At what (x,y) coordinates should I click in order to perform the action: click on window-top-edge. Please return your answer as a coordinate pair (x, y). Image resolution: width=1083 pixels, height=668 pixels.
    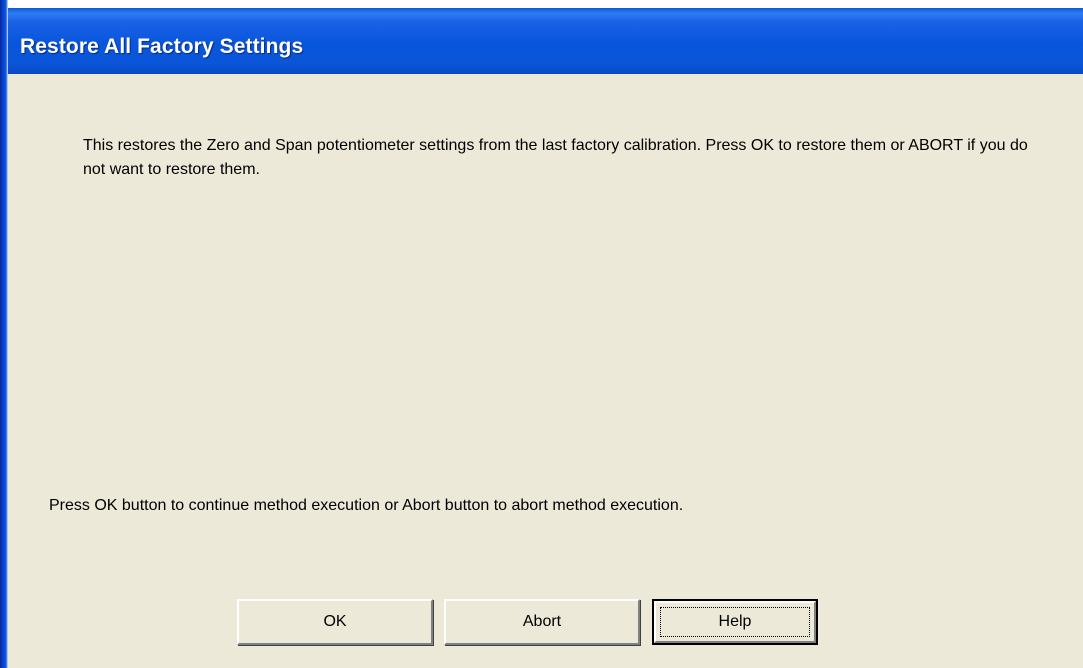
    Looking at the image, I should click on (541, 4).